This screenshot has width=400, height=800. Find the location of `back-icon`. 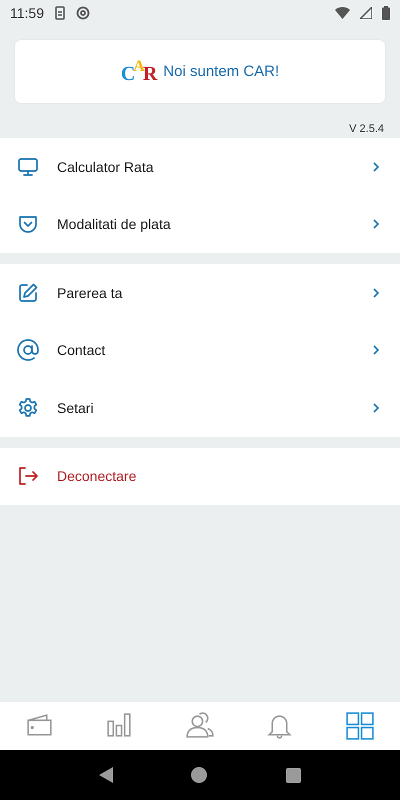

back-icon is located at coordinates (106, 775).